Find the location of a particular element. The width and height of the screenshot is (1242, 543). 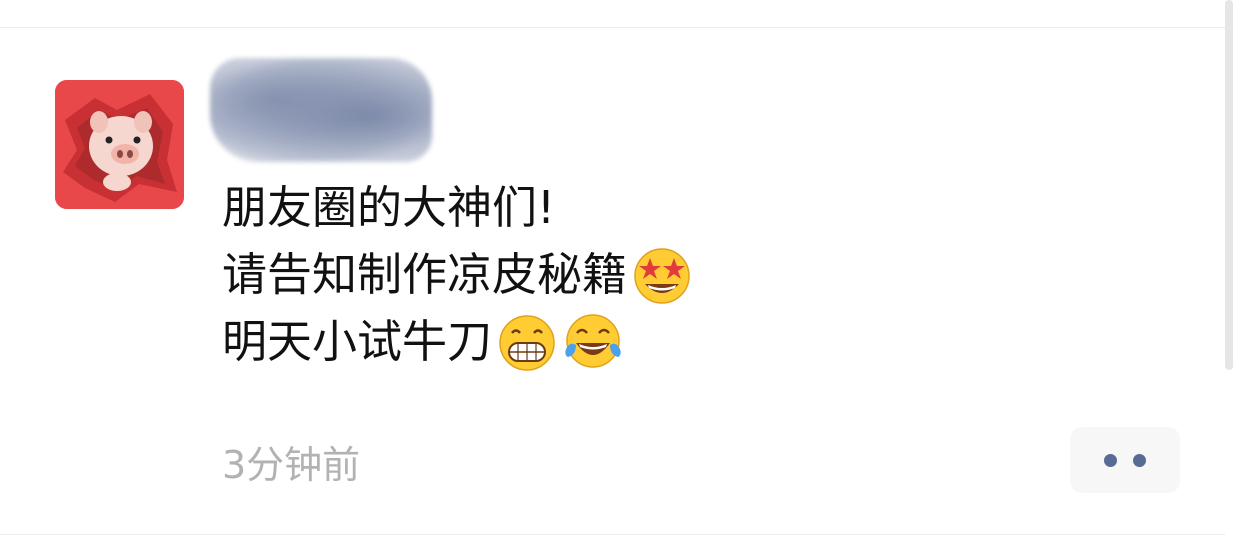

scrollbar is located at coordinates (1229, 185).